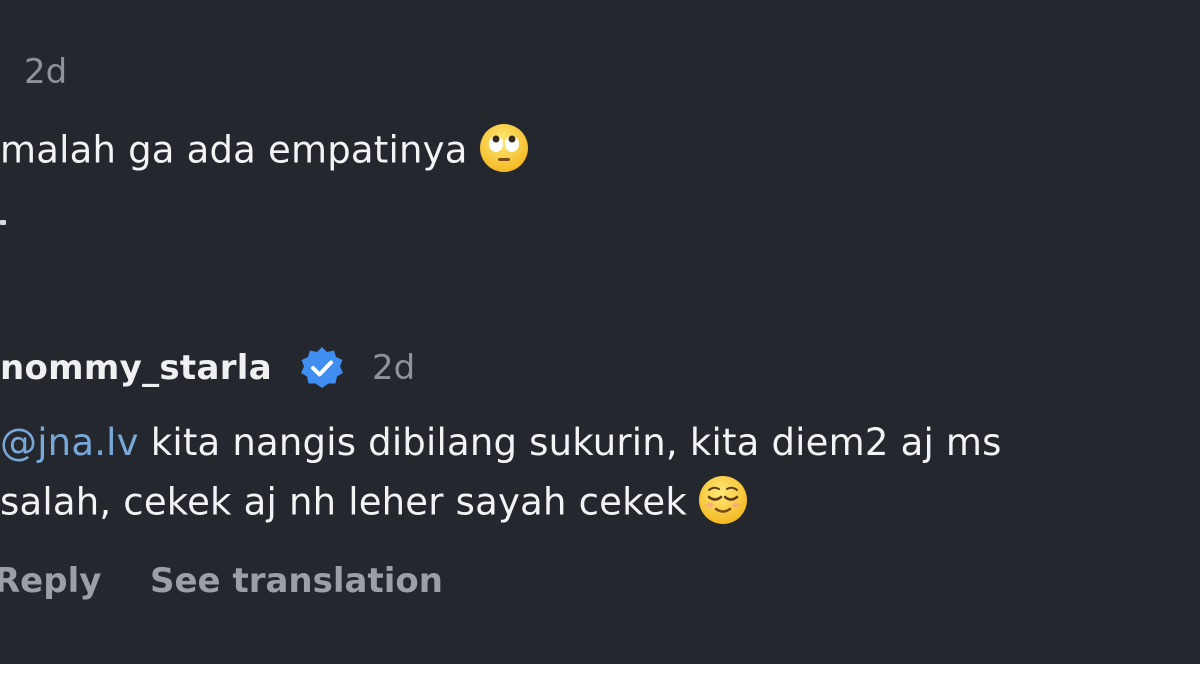 The height and width of the screenshot is (675, 1200). I want to click on relieved-face-icon, so click(723, 500).